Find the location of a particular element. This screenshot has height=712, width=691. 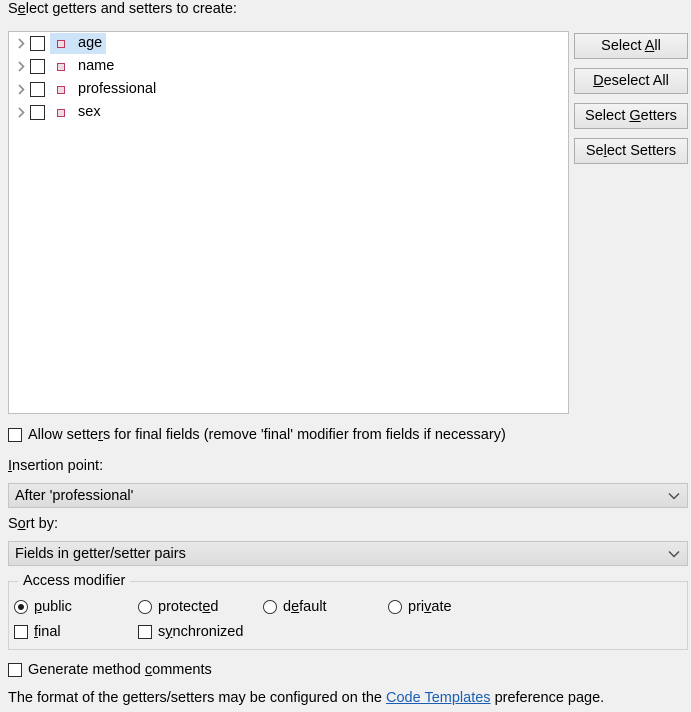

tree-item-selection: sex is located at coordinates (77, 112).